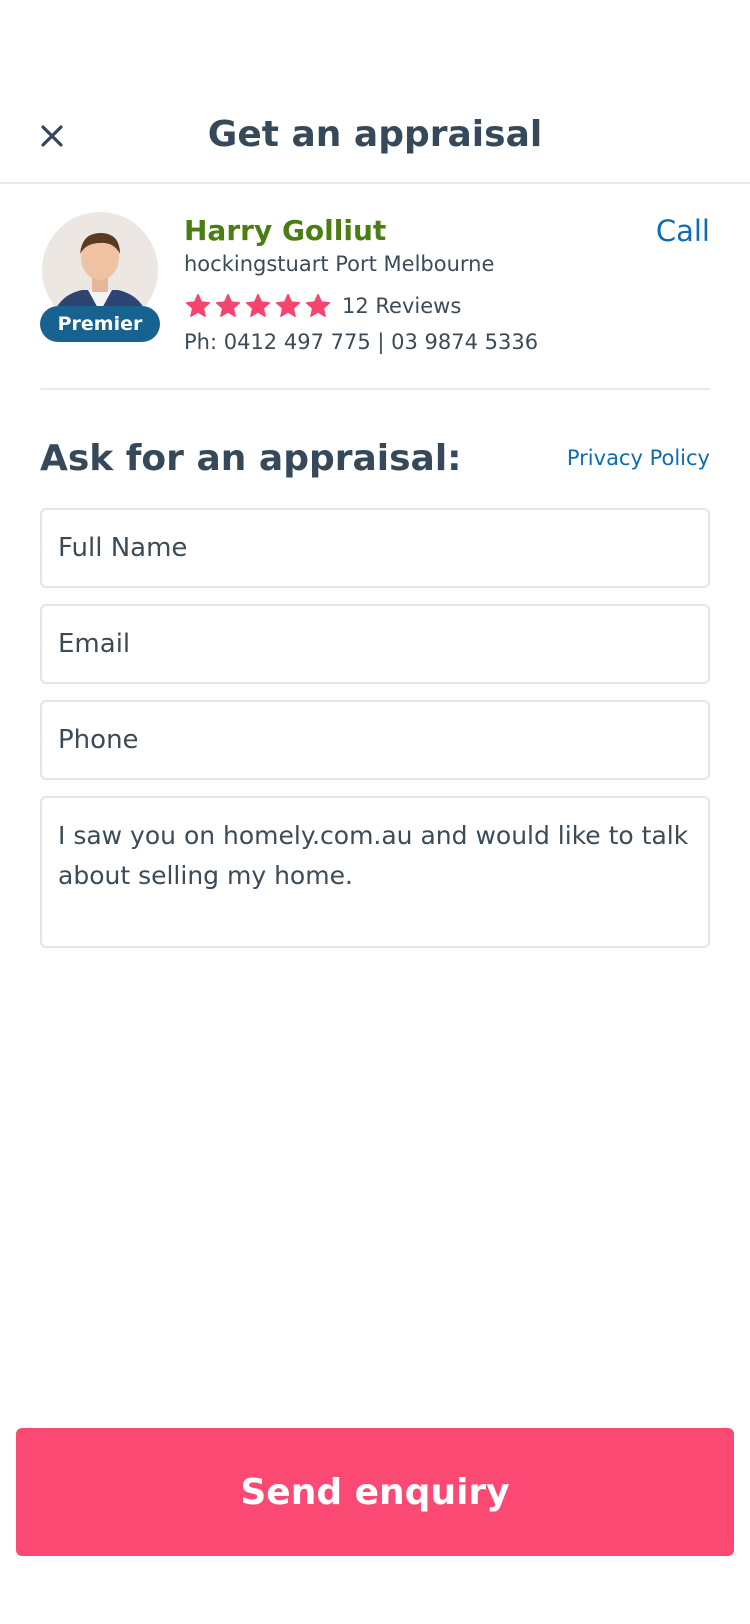 Image resolution: width=750 pixels, height=1624 pixels. Describe the element at coordinates (100, 324) in the screenshot. I see `premier-badge: Premier` at that location.